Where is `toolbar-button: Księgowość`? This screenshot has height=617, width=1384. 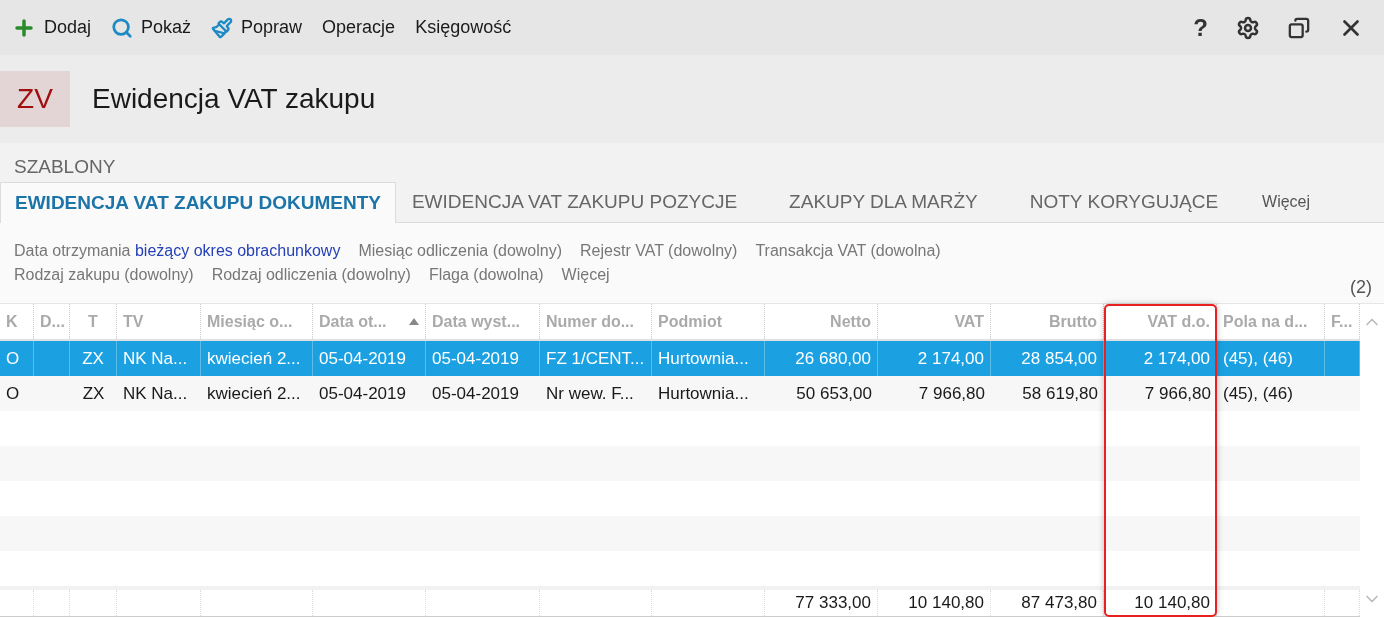
toolbar-button: Księgowość is located at coordinates (463, 27).